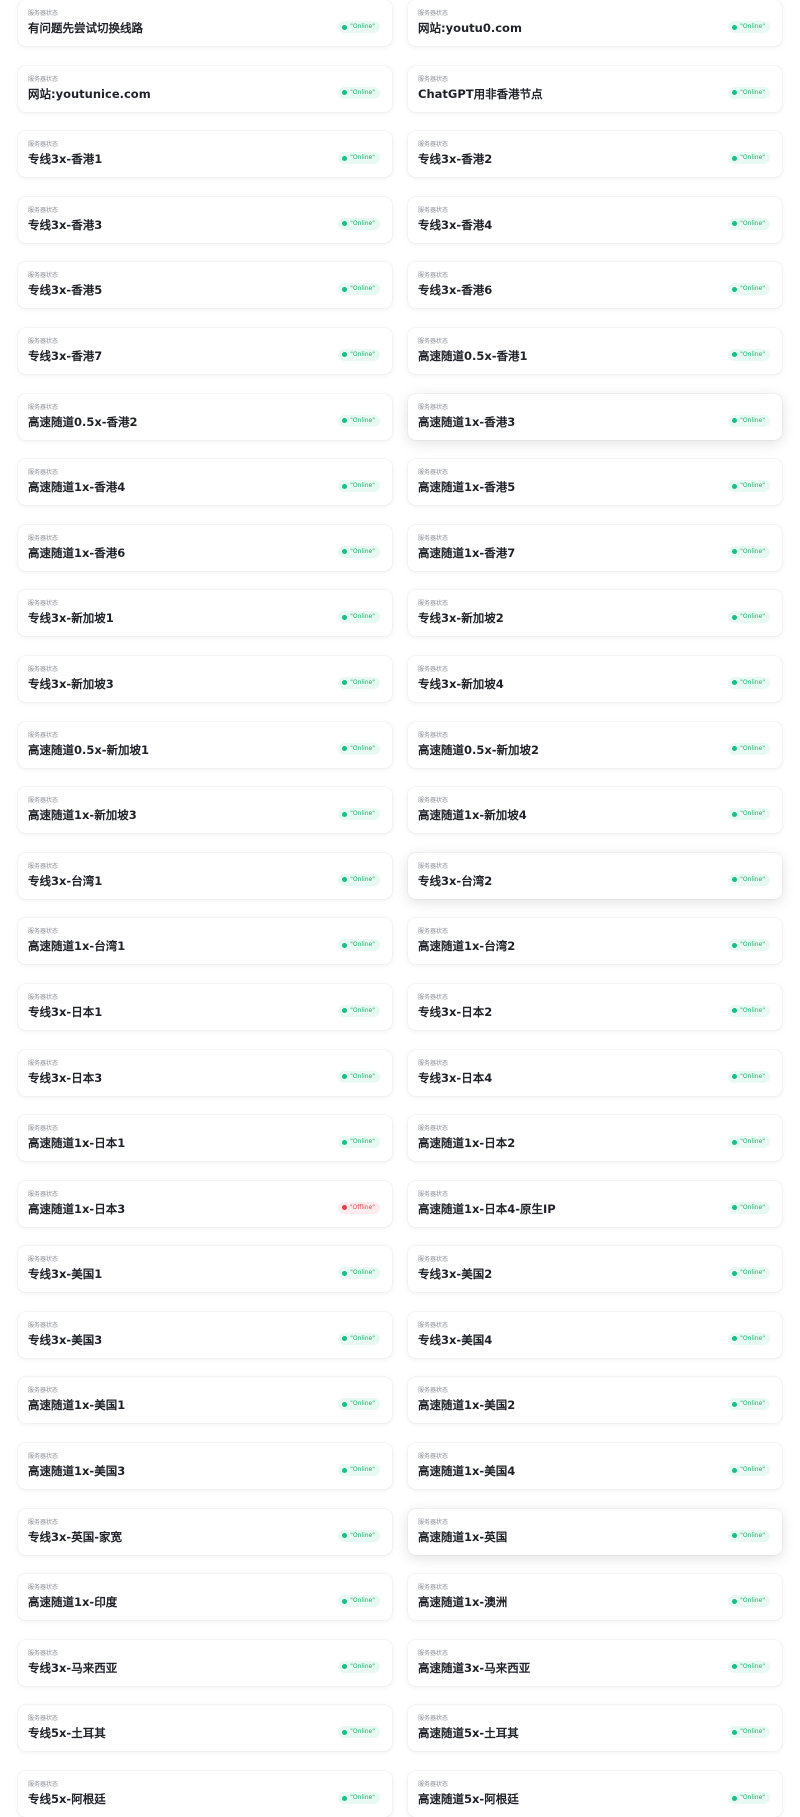 This screenshot has width=800, height=1817. Describe the element at coordinates (205, 1072) in the screenshot. I see `server-status-card: 服务器状态 专线3x-日本3 "Online"` at that location.